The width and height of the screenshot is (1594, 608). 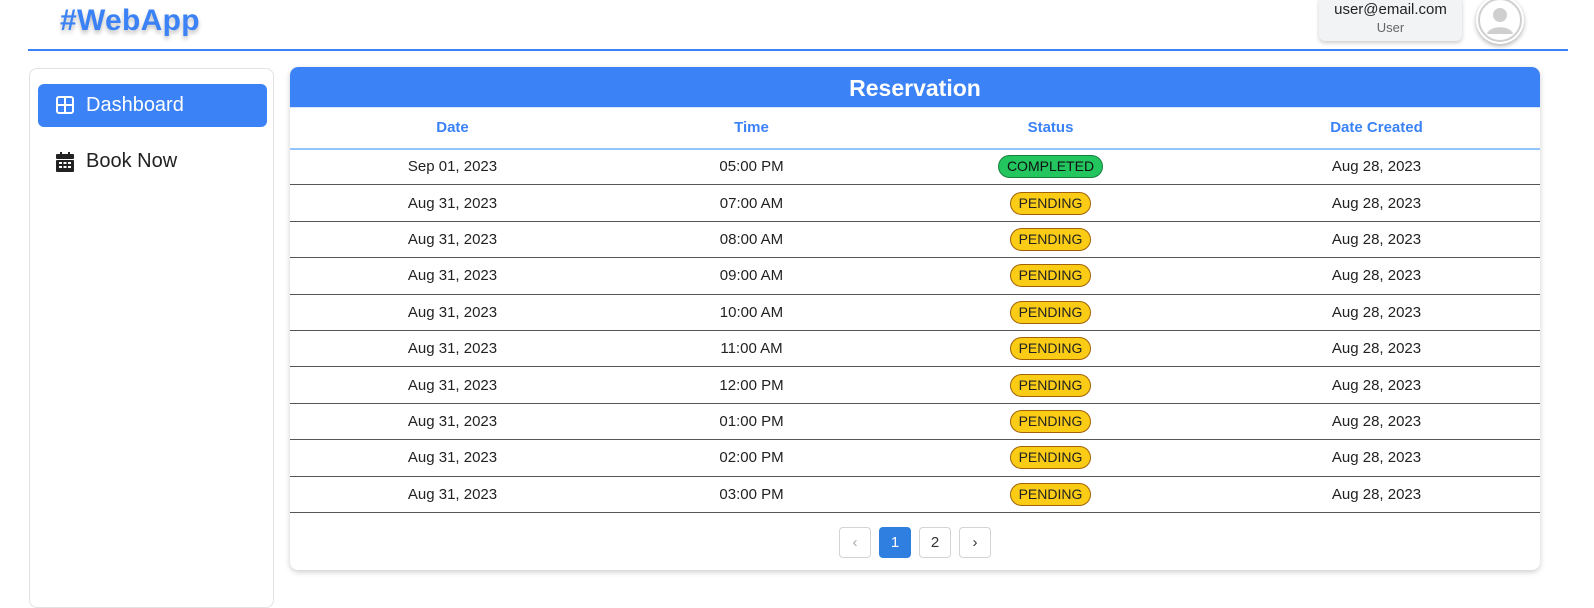 What do you see at coordinates (1390, 27) in the screenshot?
I see `user-role: User` at bounding box center [1390, 27].